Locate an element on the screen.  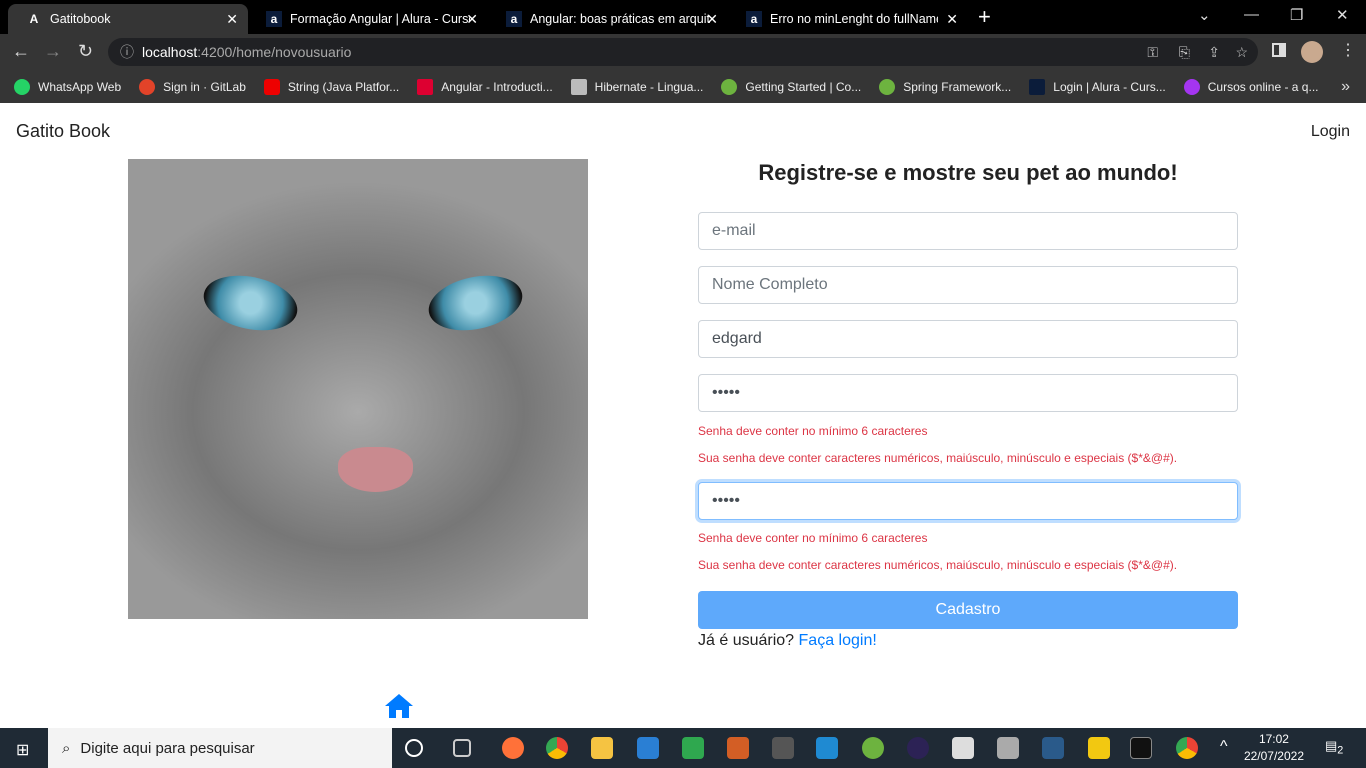
password-field: ••••• is located at coordinates (968, 393).